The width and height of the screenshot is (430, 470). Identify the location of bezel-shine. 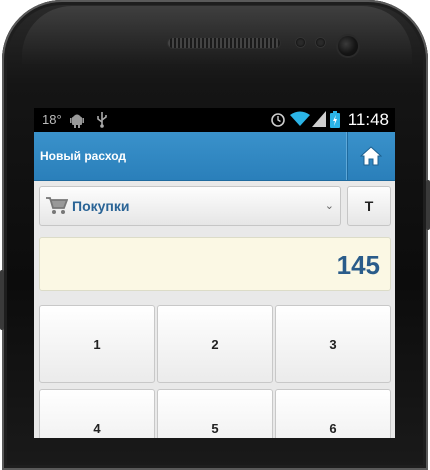
(217, 36).